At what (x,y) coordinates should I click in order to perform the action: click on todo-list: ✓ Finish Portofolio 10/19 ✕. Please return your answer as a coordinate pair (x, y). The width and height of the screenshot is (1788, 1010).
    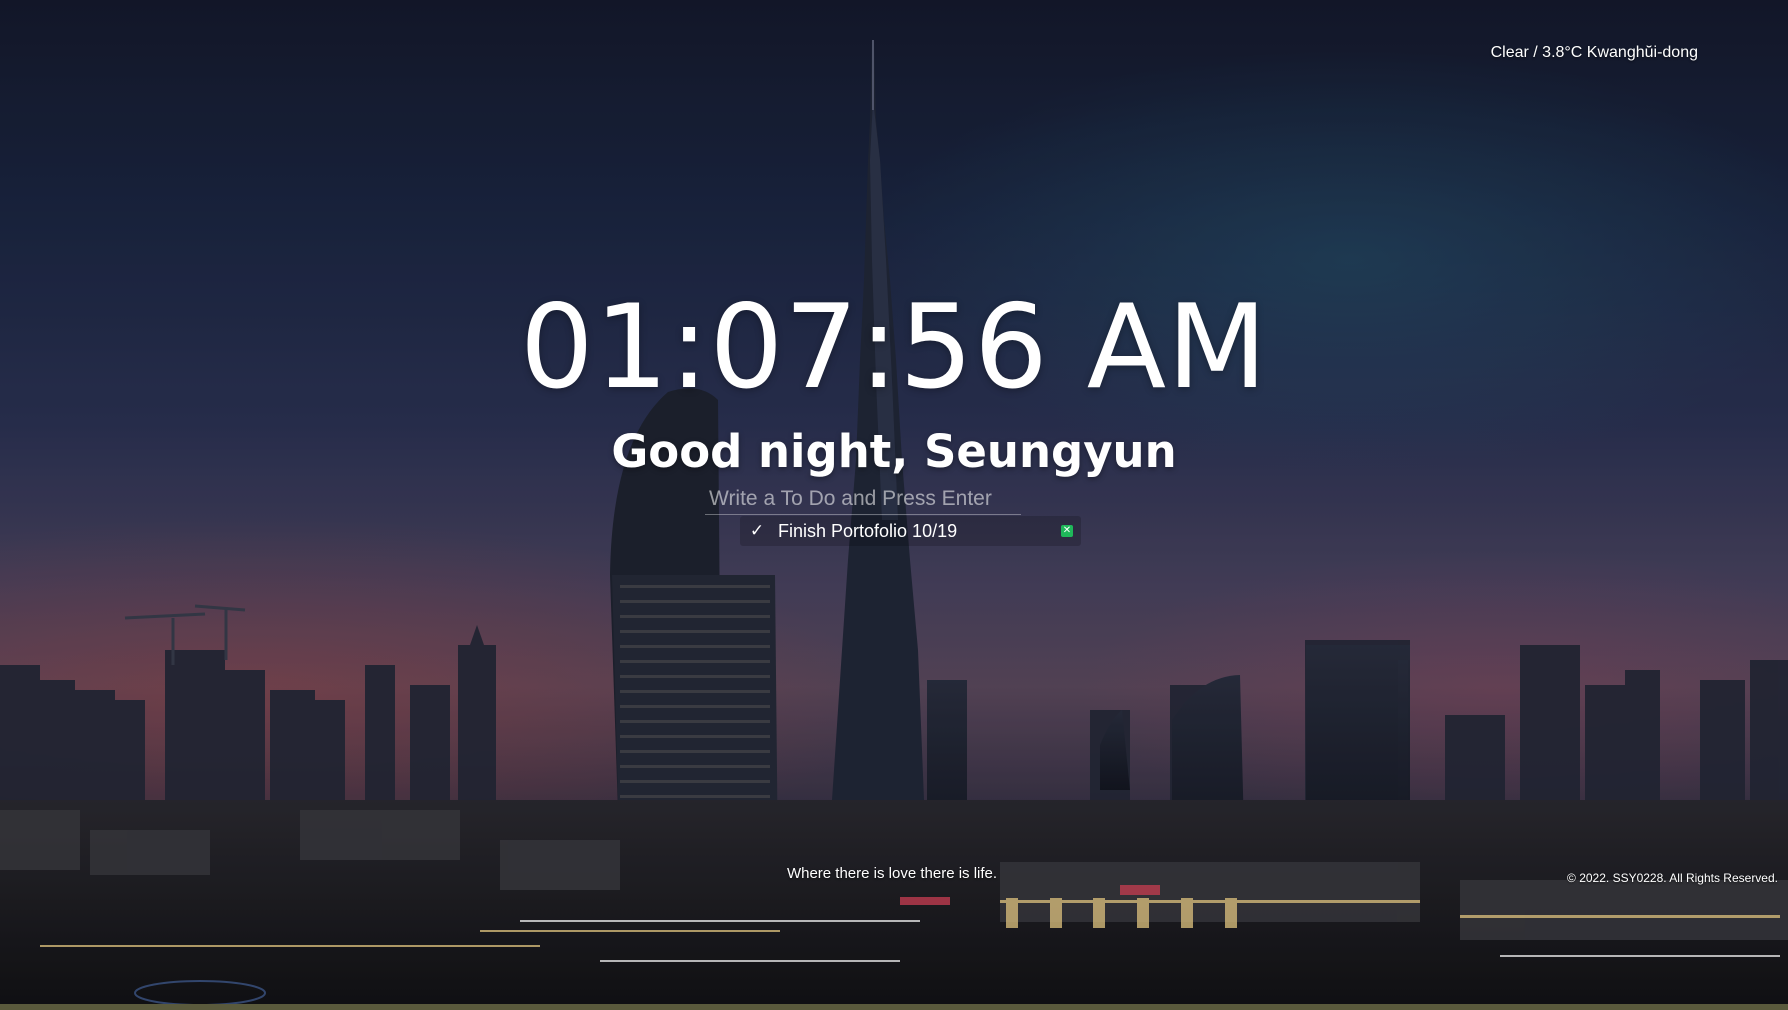
    Looking at the image, I should click on (910, 531).